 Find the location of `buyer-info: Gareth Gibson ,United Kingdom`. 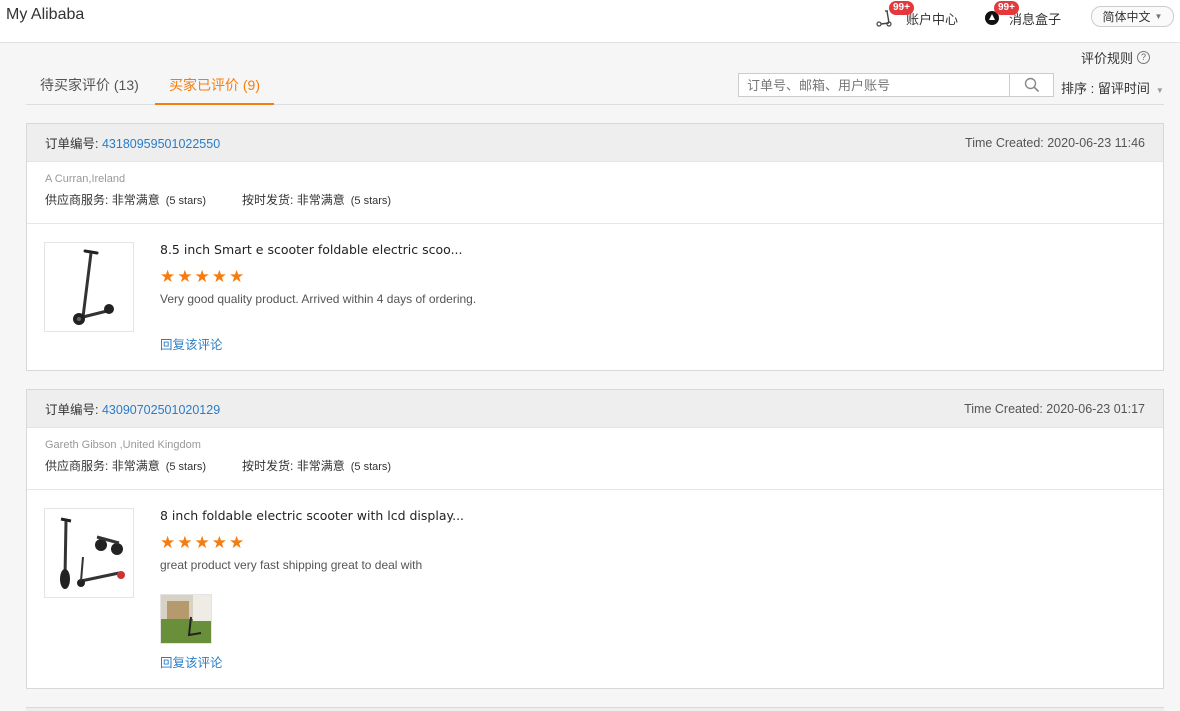

buyer-info: Gareth Gibson ,United Kingdom is located at coordinates (123, 445).